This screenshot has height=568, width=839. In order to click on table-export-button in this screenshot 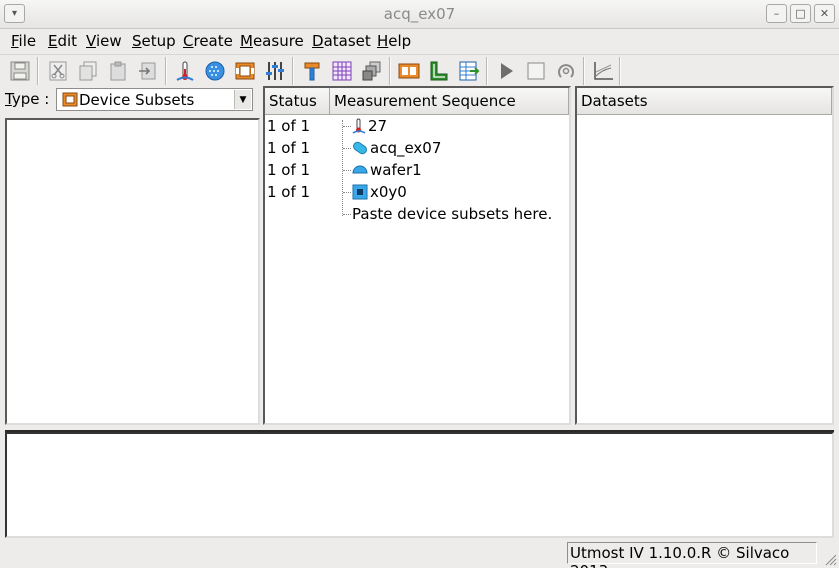, I will do `click(469, 71)`.